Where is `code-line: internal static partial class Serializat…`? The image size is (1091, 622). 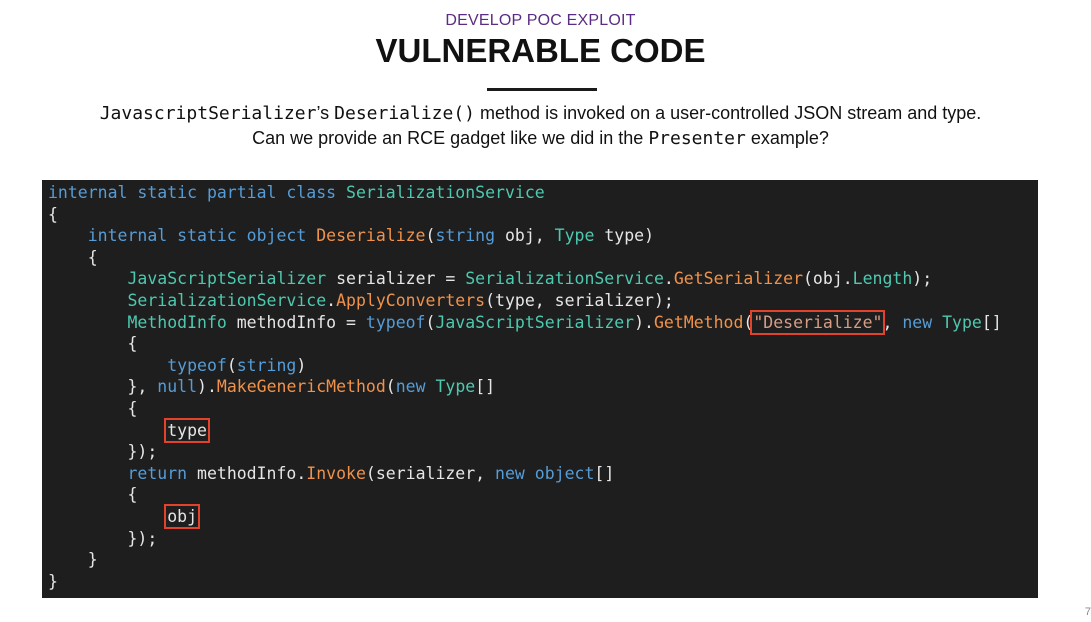
code-line: internal static partial class Serializat… is located at coordinates (296, 193).